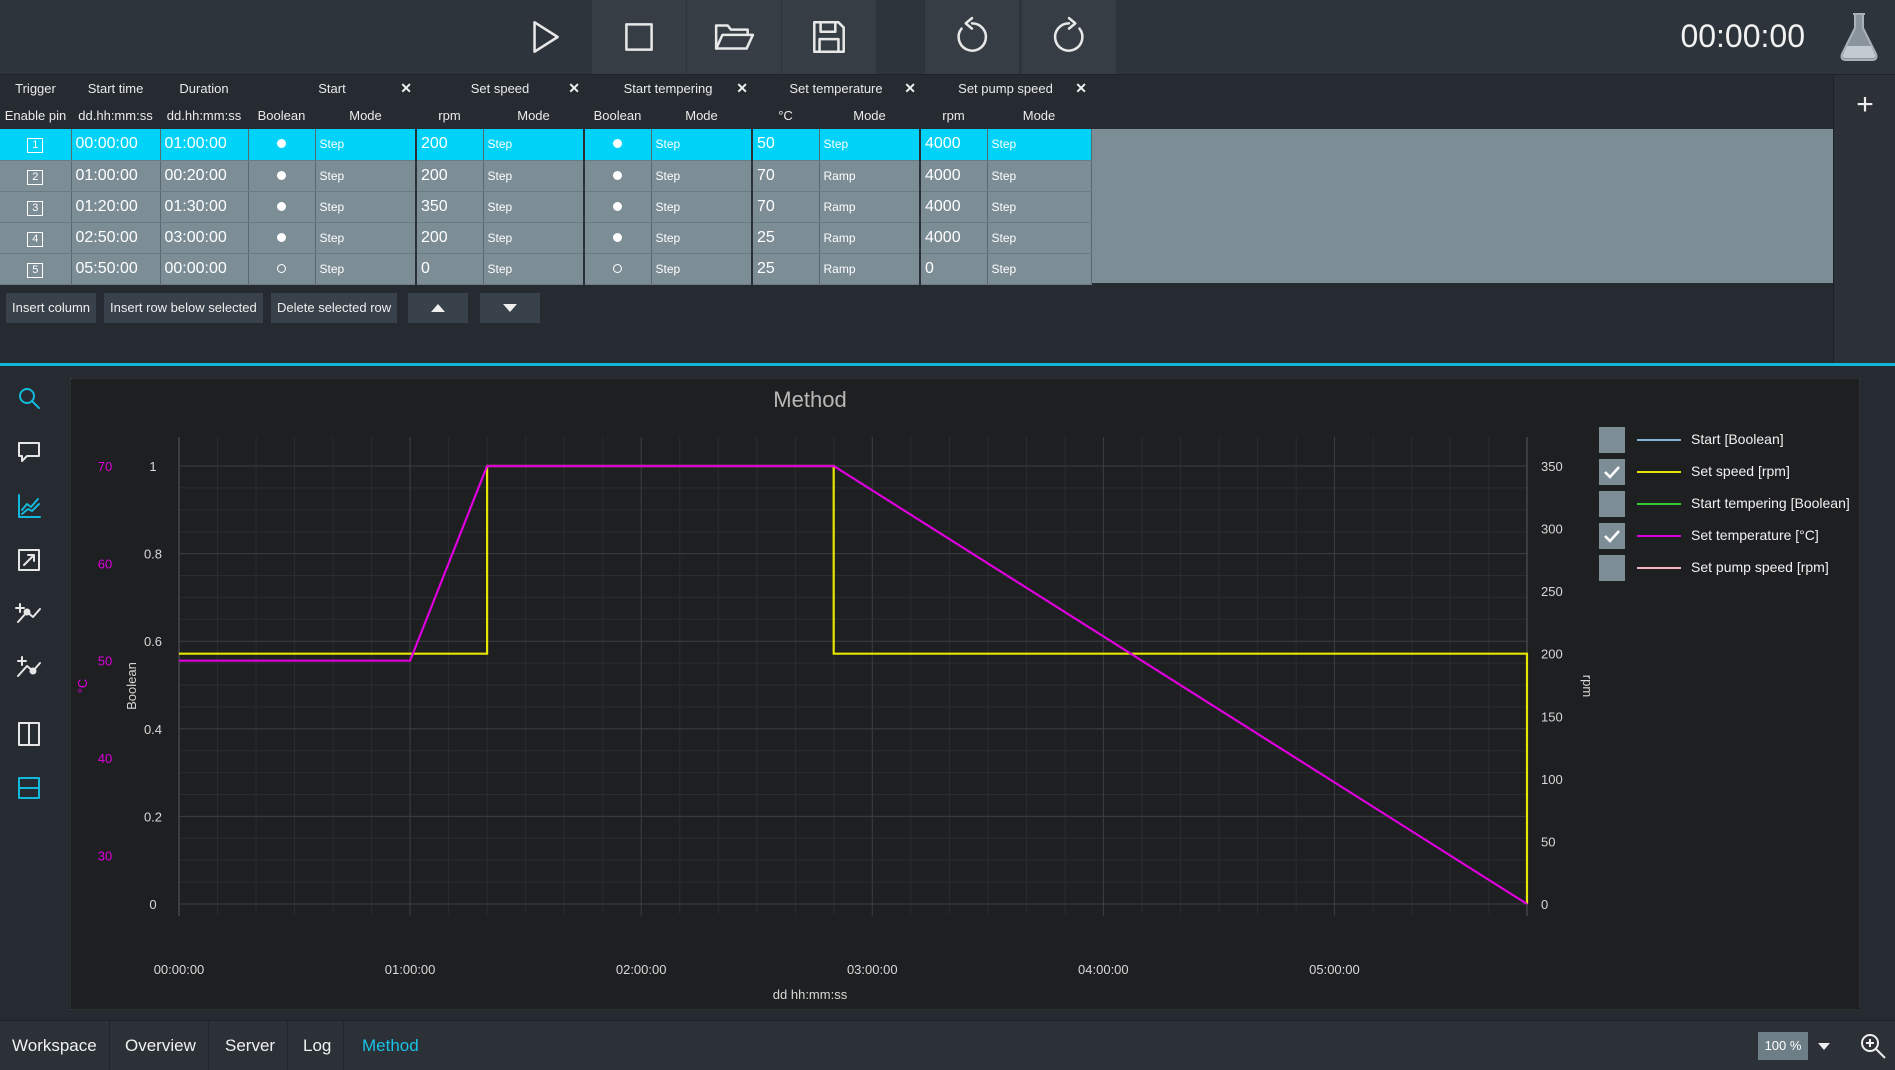 Image resolution: width=1895 pixels, height=1070 pixels. What do you see at coordinates (947, 364) in the screenshot?
I see `panel-divider` at bounding box center [947, 364].